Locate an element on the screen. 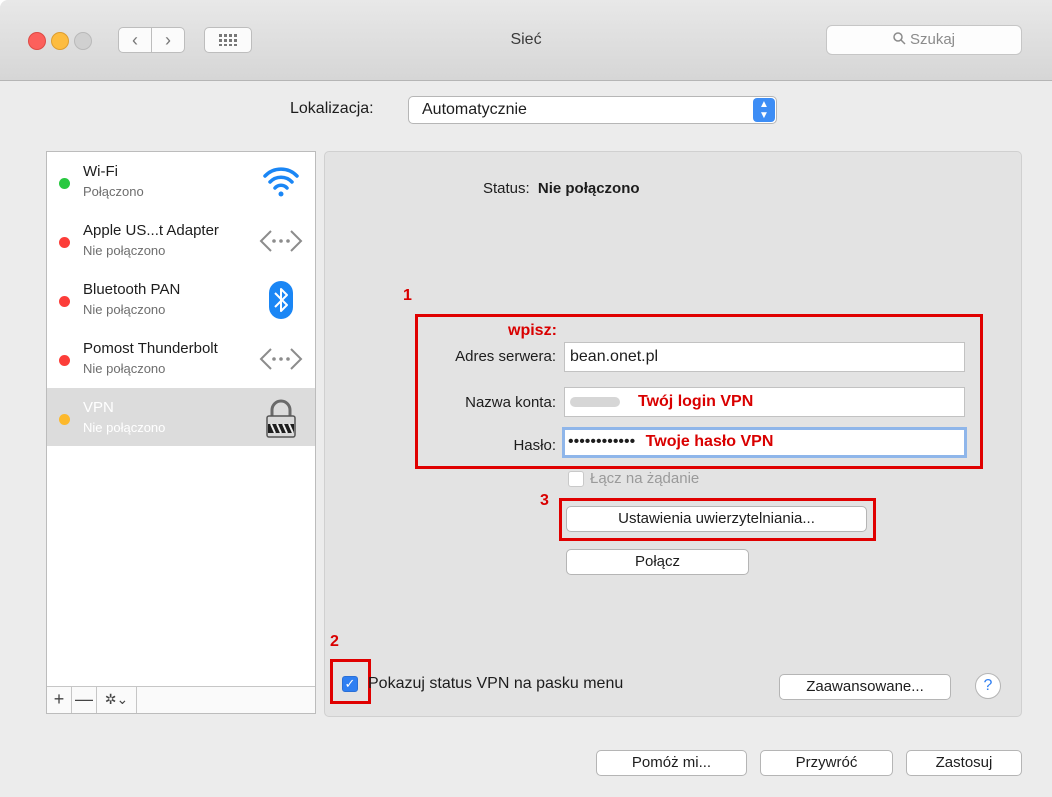 The width and height of the screenshot is (1052, 797). password-label: Hasło: is located at coordinates (534, 445).